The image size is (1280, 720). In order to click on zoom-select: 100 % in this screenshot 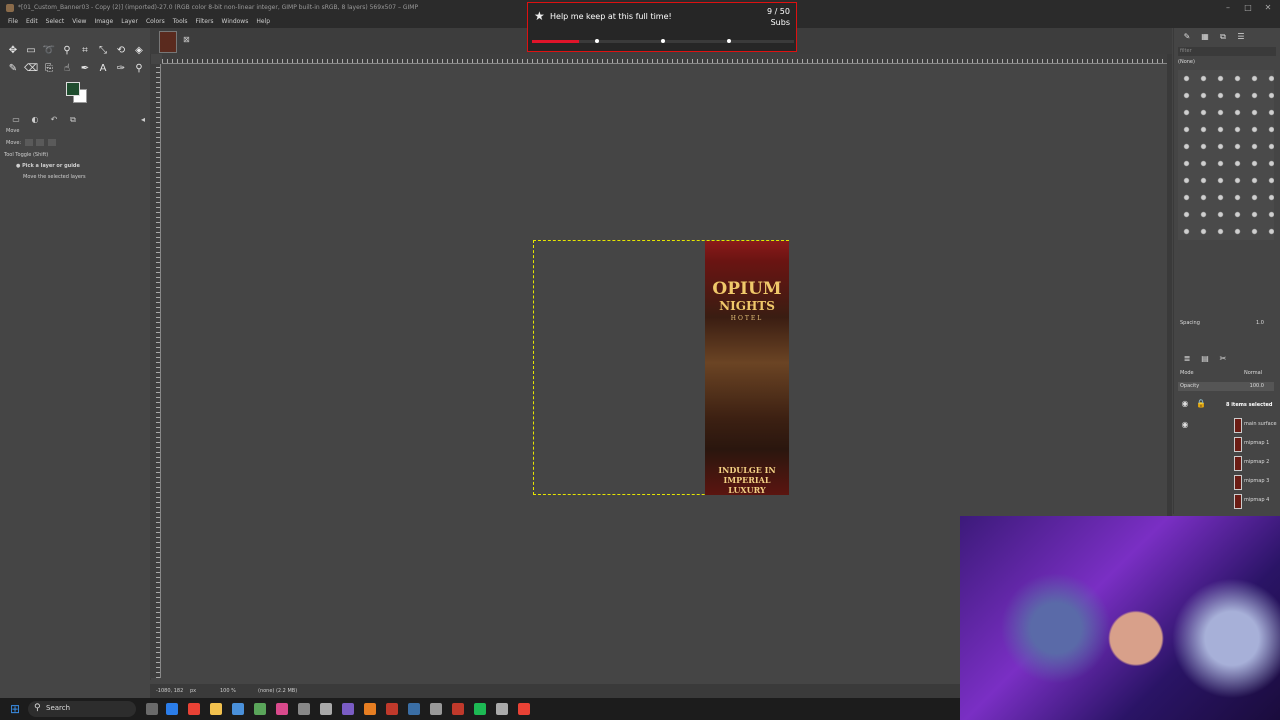, I will do `click(228, 691)`.